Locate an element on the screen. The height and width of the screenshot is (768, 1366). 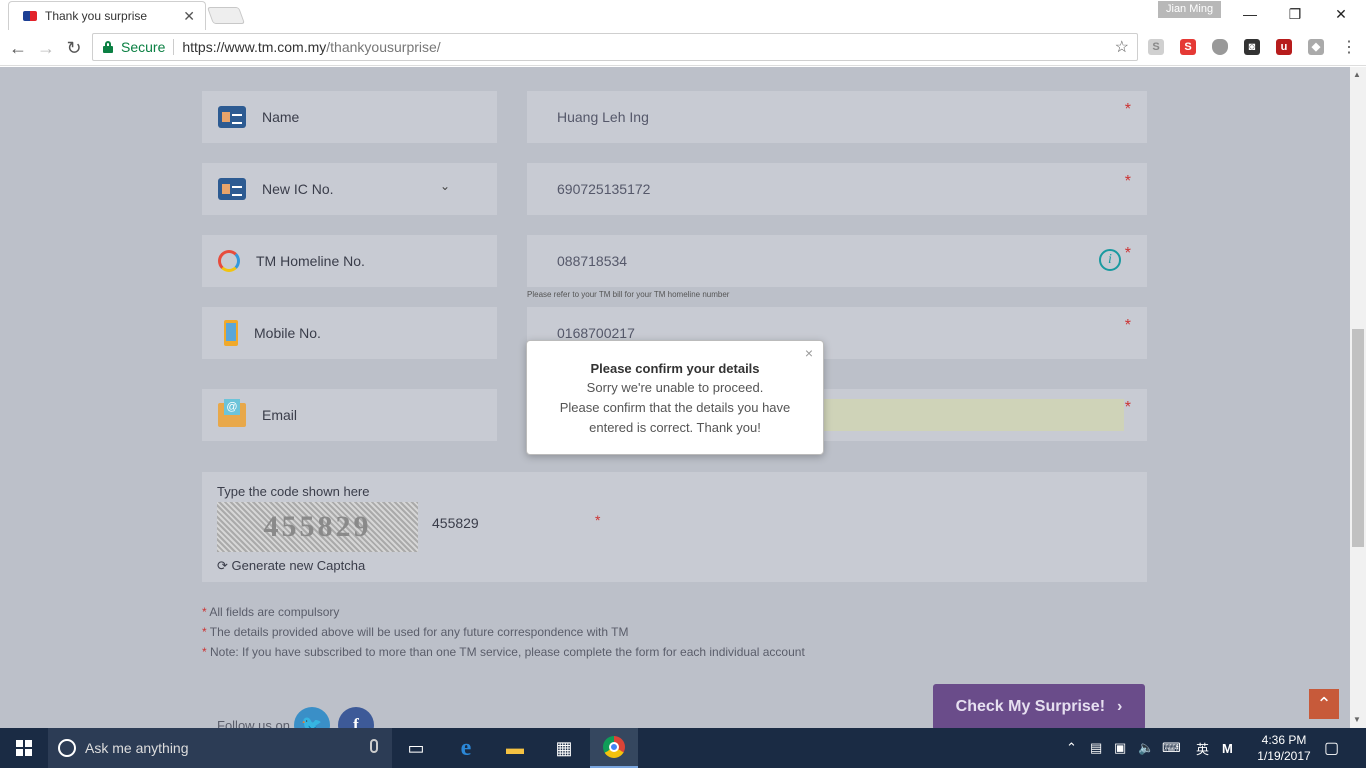
system-clock: 4:36 PM 1/19/2017 is located at coordinates (1284, 748).